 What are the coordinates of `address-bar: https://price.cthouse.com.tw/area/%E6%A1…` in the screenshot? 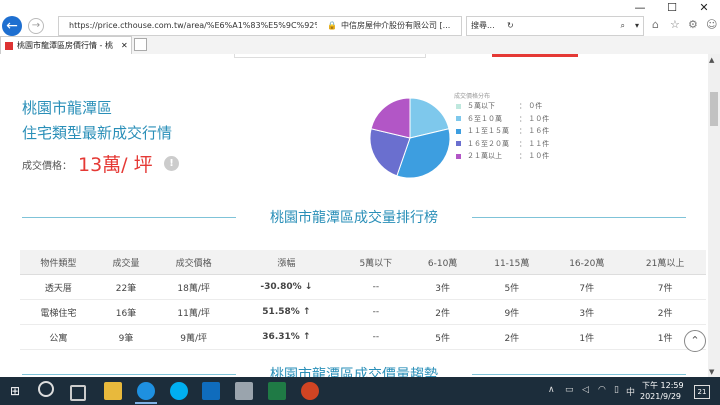 It's located at (286, 26).